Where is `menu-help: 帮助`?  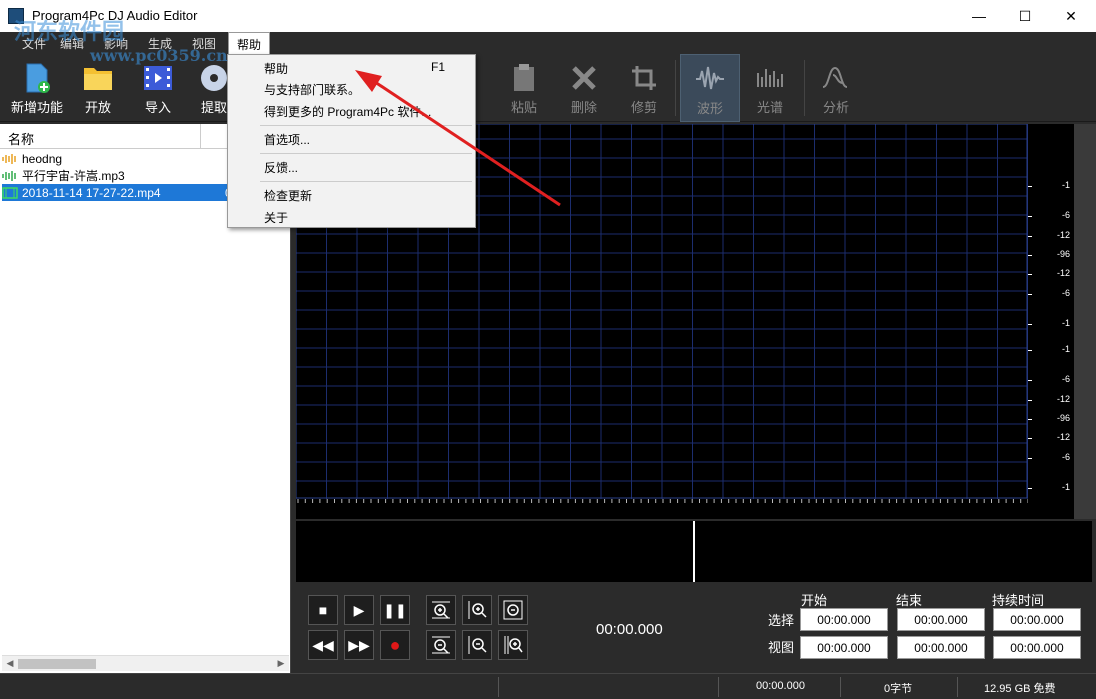
menu-help: 帮助 is located at coordinates (249, 43).